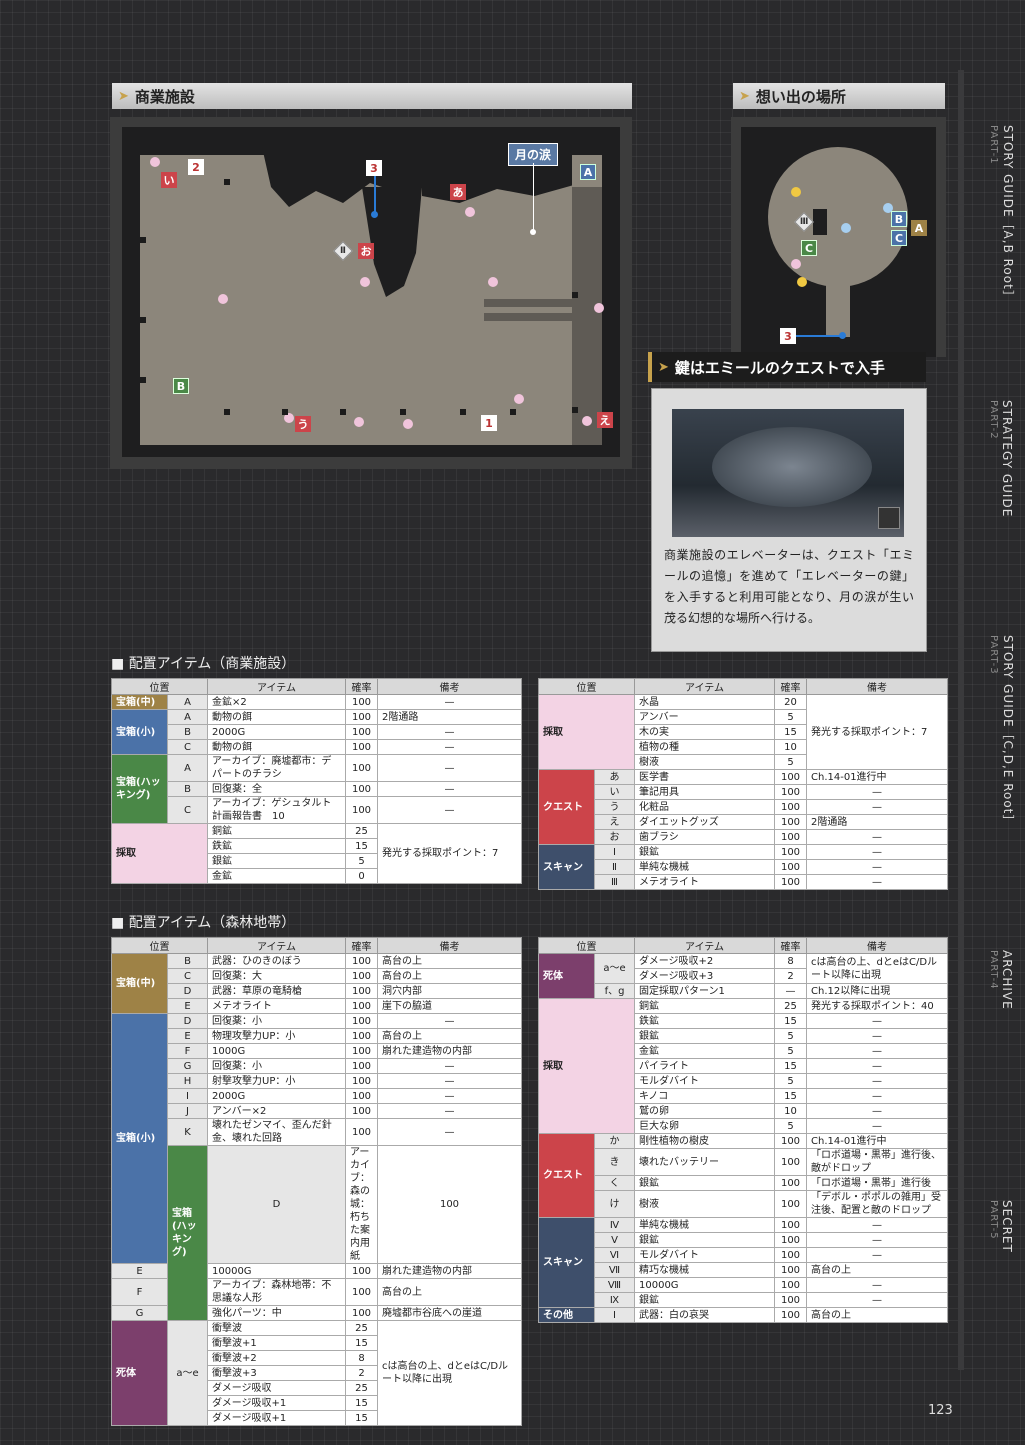 The image size is (1025, 1445). I want to click on marker-C: C, so click(899, 238).